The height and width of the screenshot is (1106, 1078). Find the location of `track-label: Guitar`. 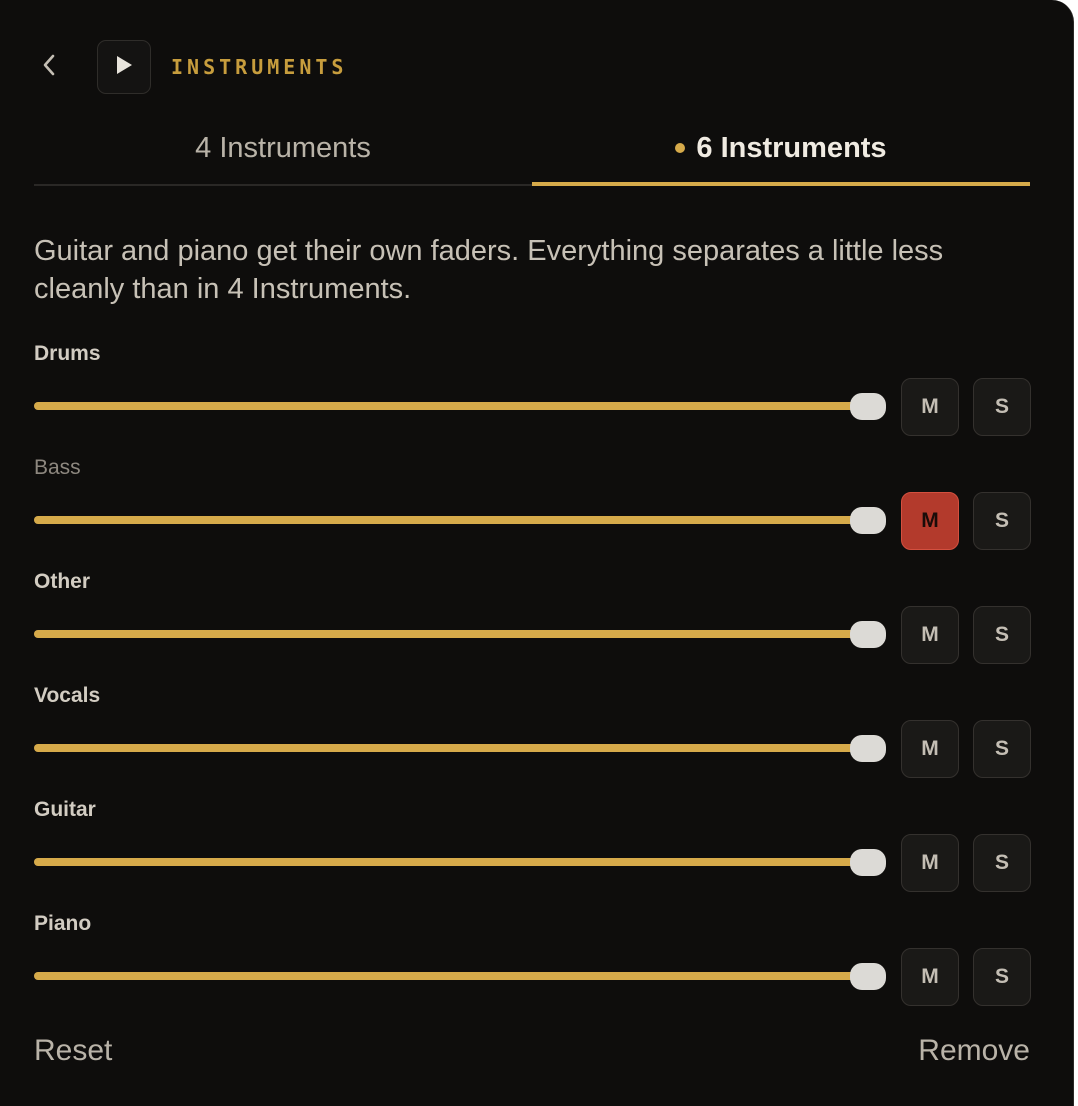

track-label: Guitar is located at coordinates (65, 809).